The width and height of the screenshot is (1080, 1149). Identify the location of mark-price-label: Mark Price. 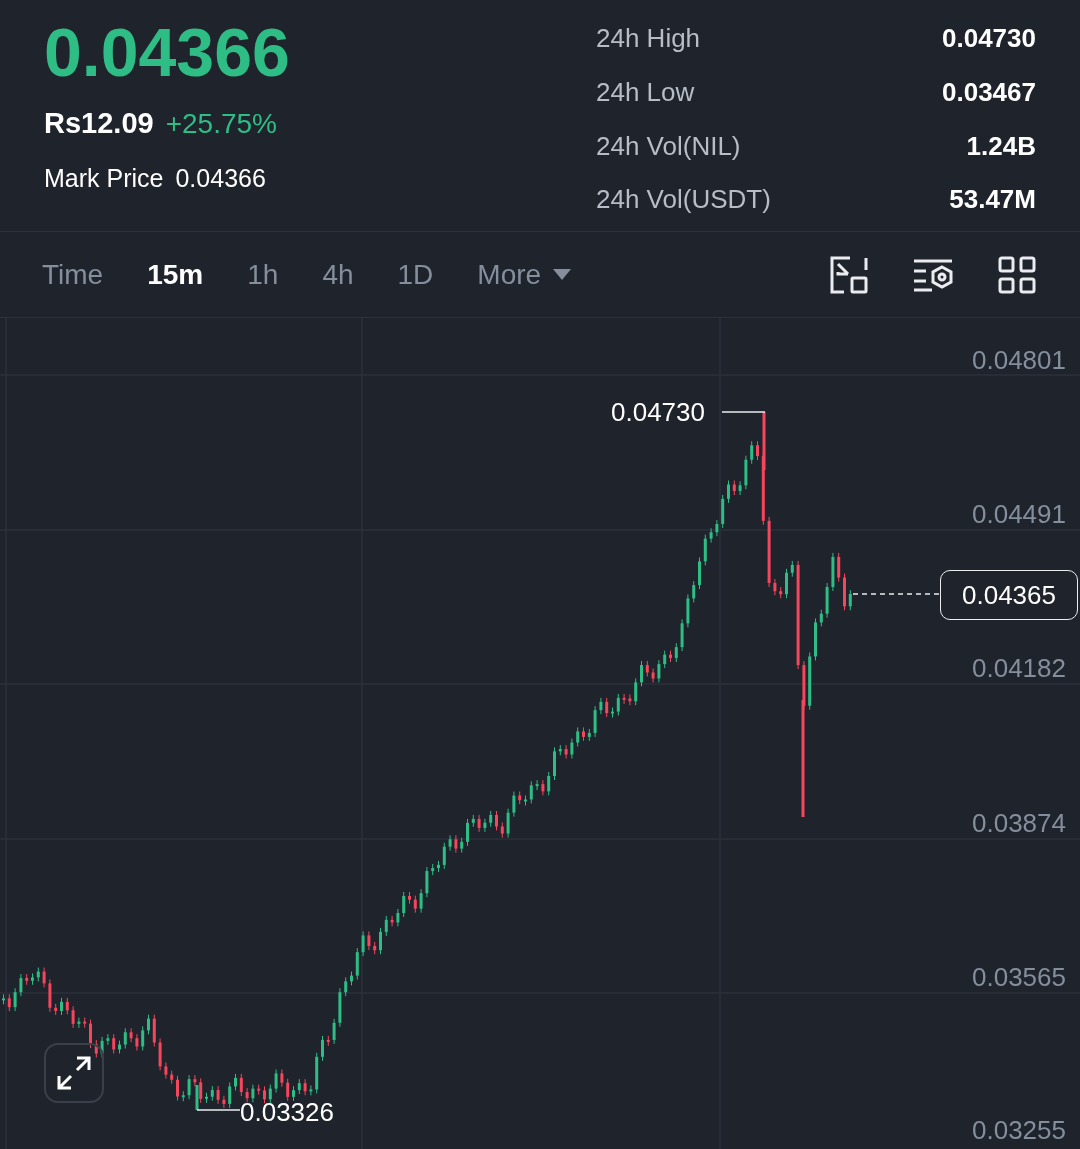
(104, 178).